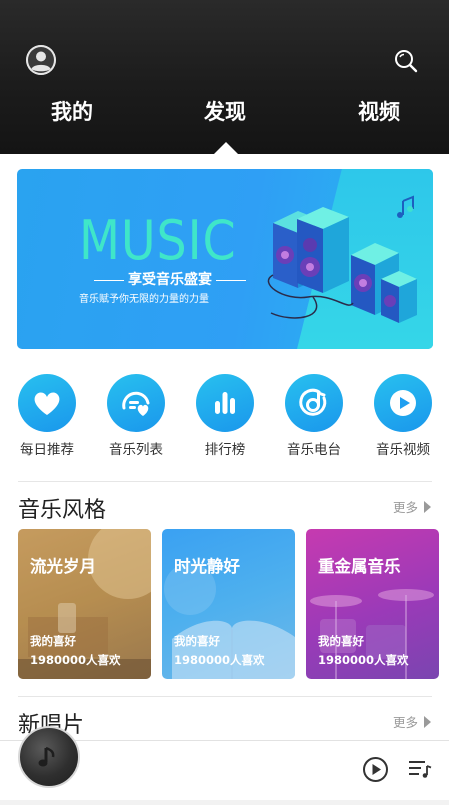 This screenshot has height=805, width=449. What do you see at coordinates (136, 450) in the screenshot?
I see `category-label: 音乐列表` at bounding box center [136, 450].